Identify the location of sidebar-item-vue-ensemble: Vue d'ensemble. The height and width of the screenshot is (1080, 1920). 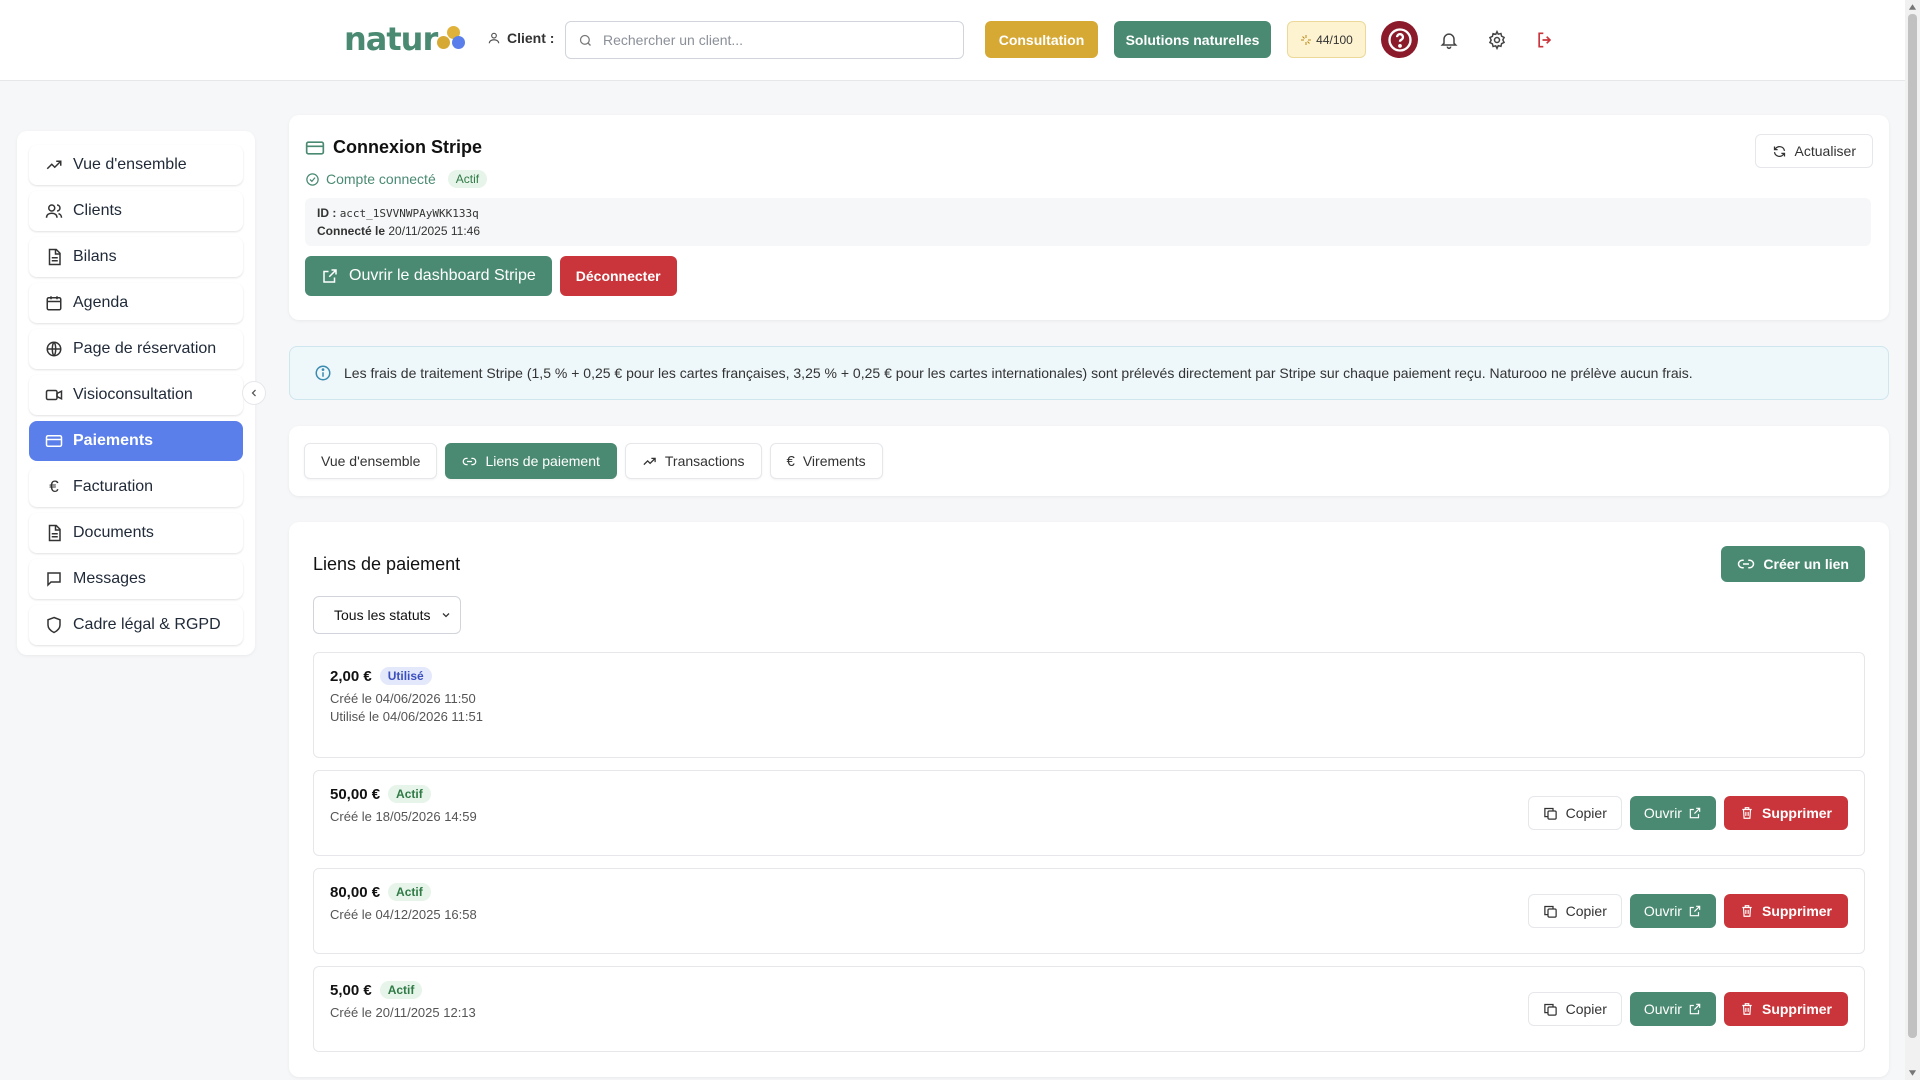
(136, 165).